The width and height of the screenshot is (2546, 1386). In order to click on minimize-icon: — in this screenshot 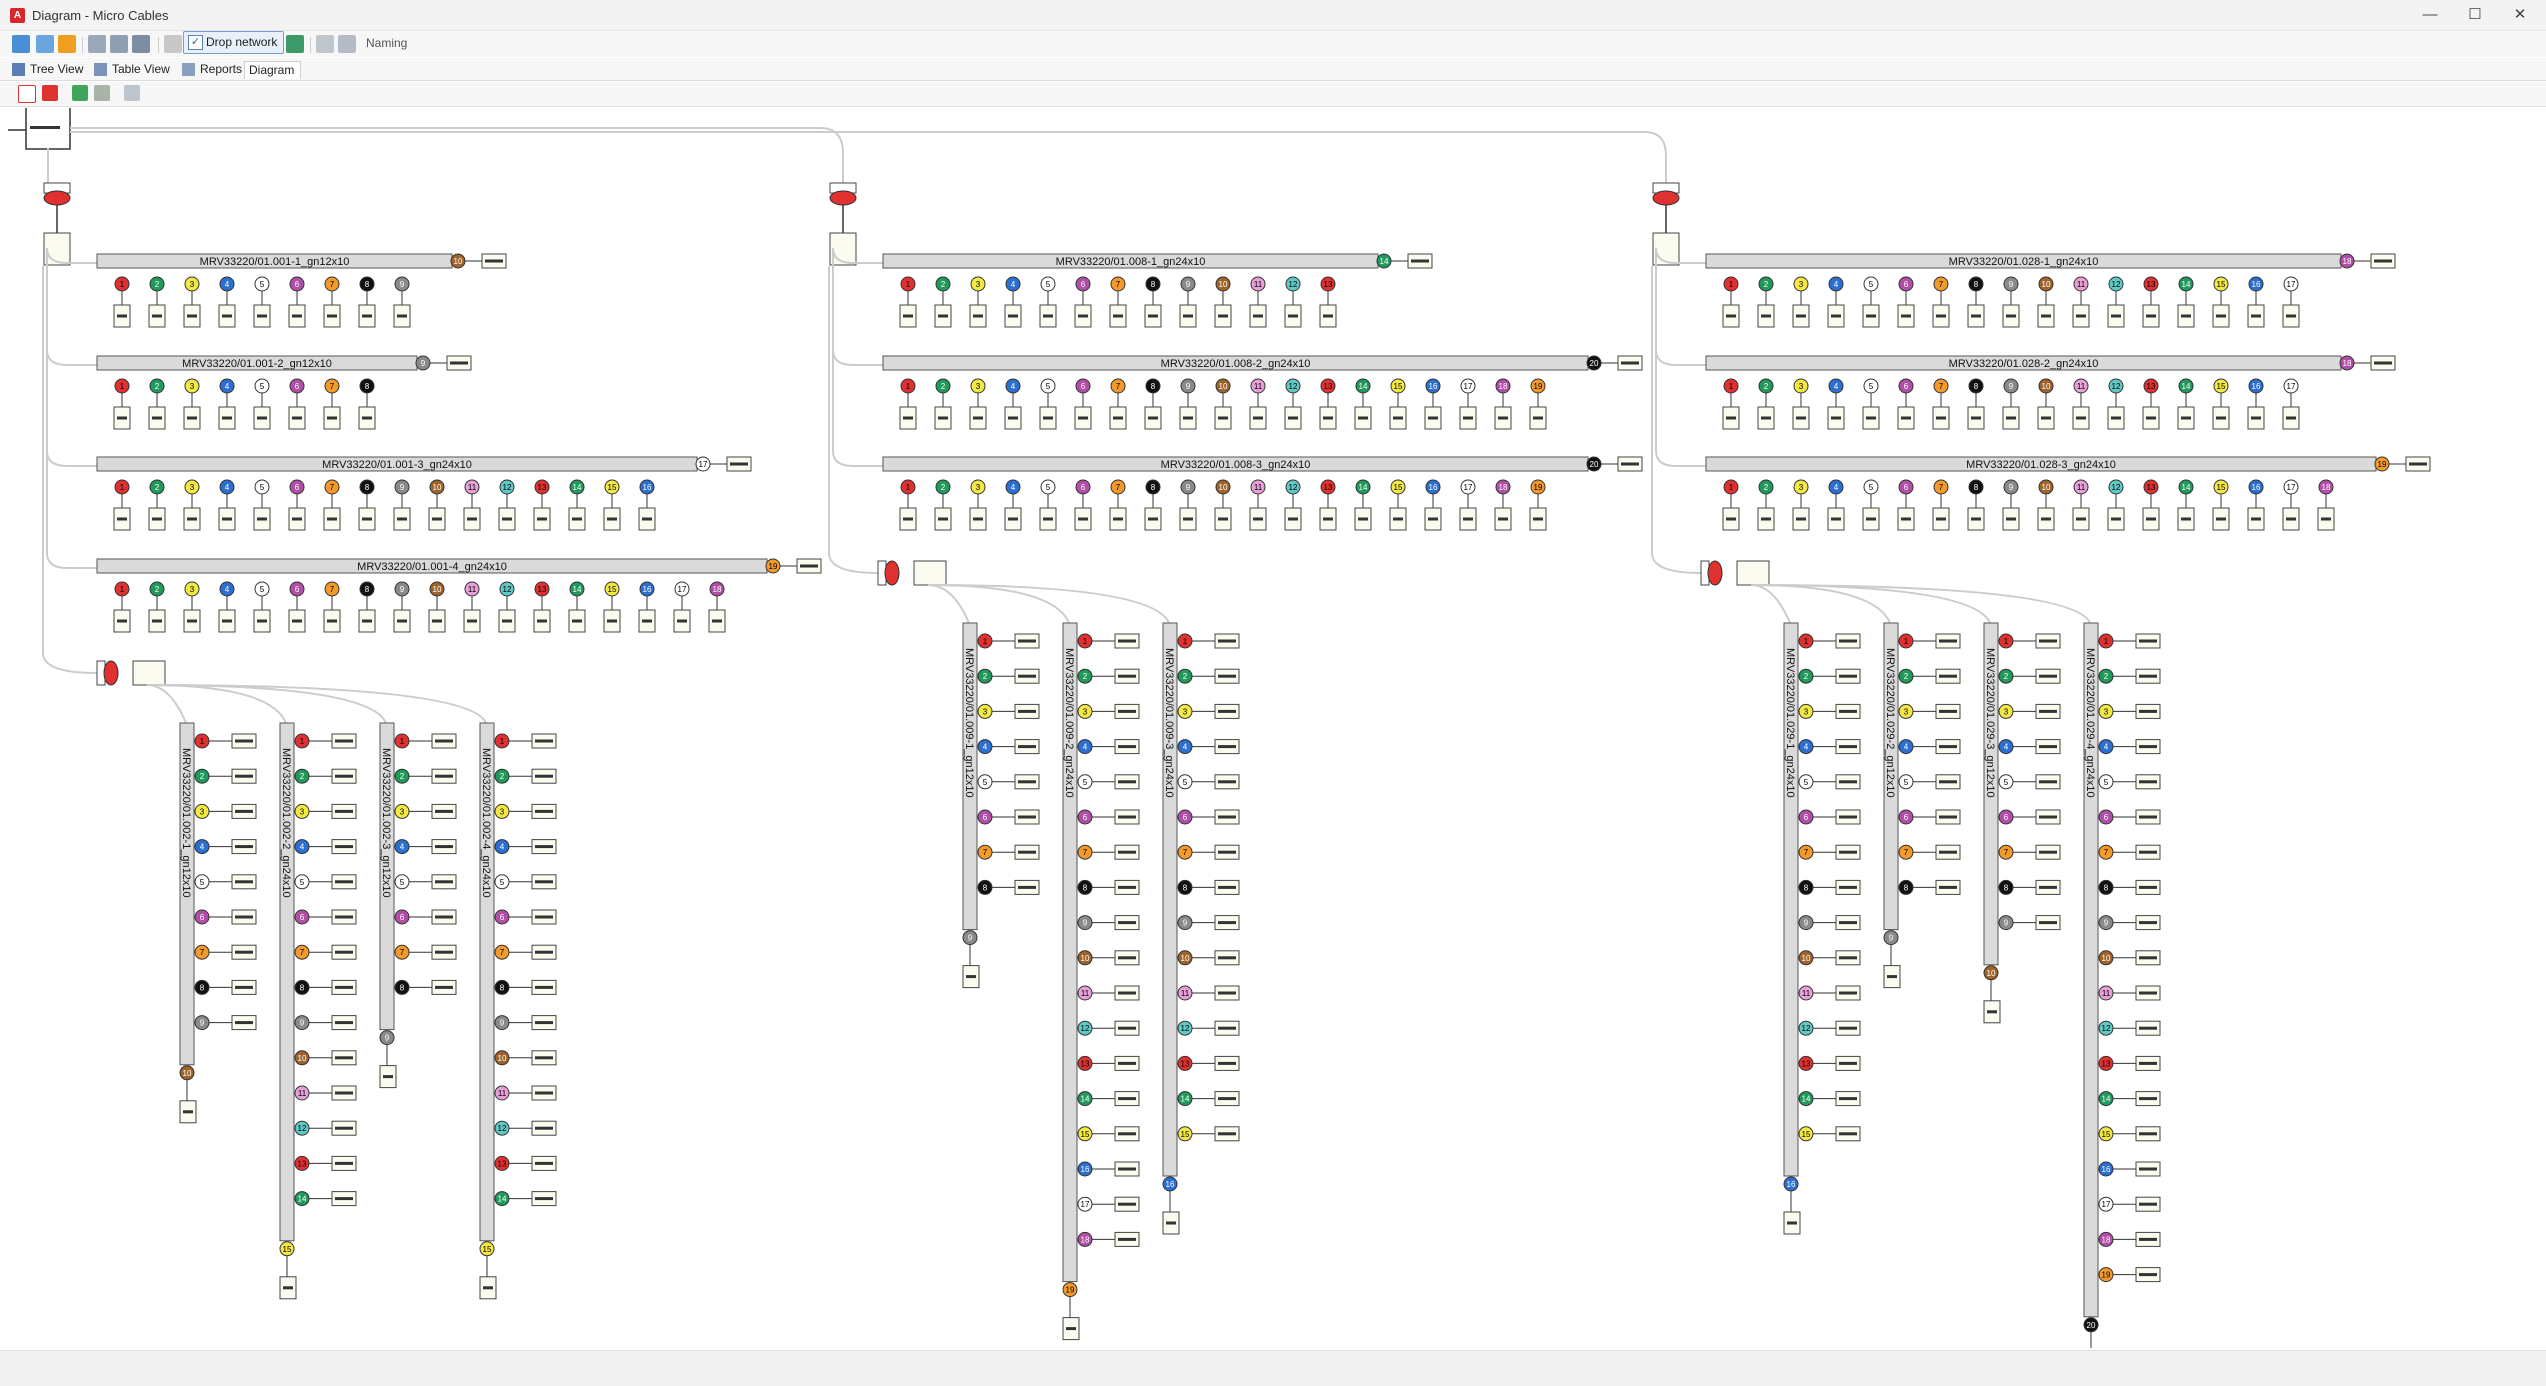, I will do `click(2430, 15)`.